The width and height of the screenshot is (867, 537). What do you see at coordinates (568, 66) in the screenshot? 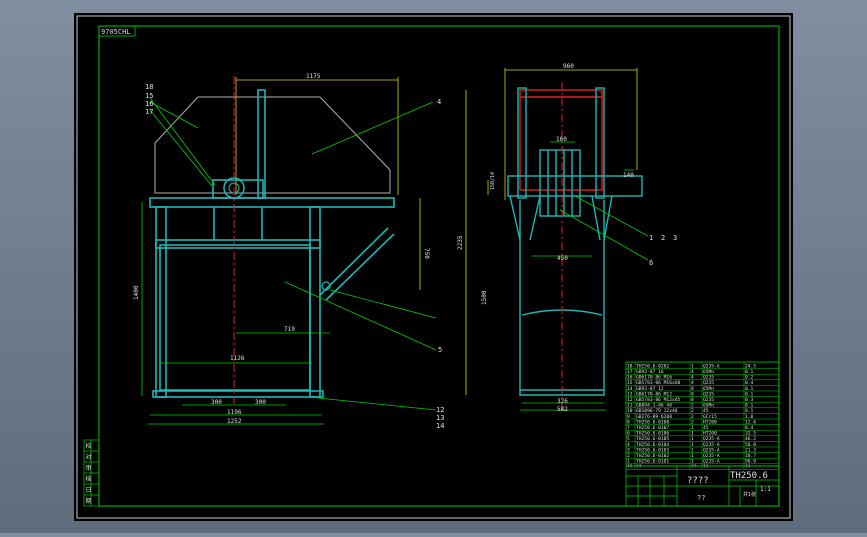
I see `dim-960: 960` at bounding box center [568, 66].